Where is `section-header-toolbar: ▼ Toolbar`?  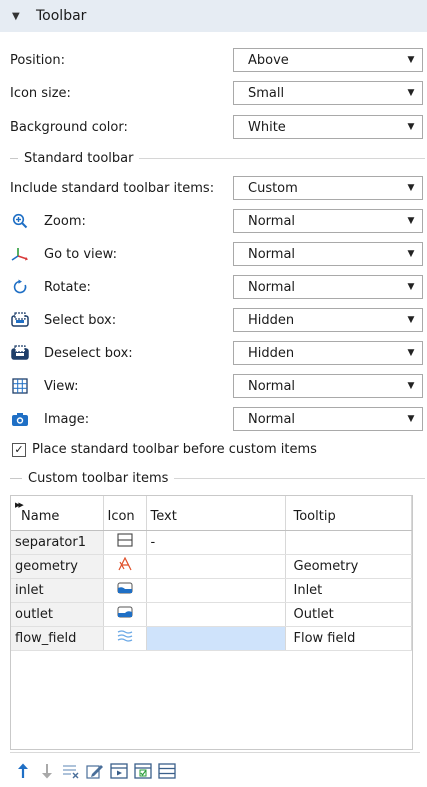 section-header-toolbar: ▼ Toolbar is located at coordinates (213, 16).